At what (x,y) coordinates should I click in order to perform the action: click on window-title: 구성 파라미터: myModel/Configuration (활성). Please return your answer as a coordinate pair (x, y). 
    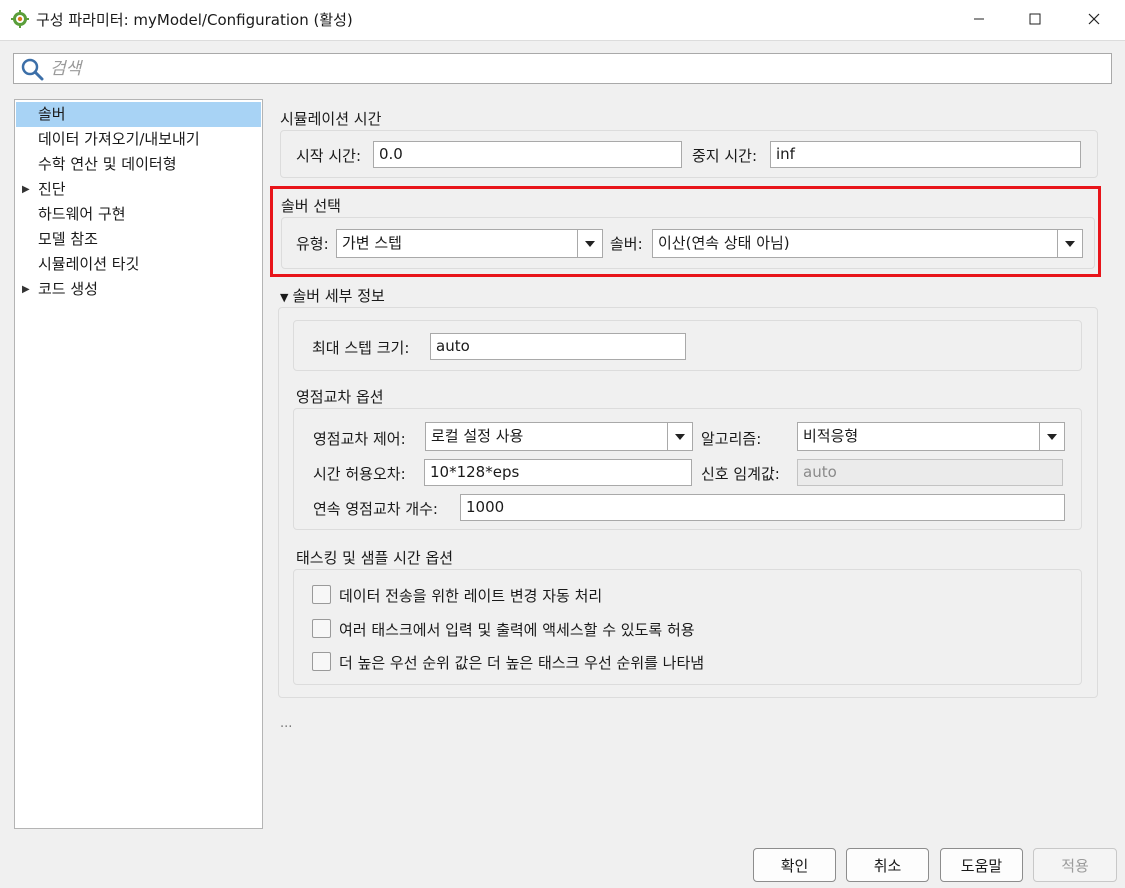
    Looking at the image, I should click on (194, 20).